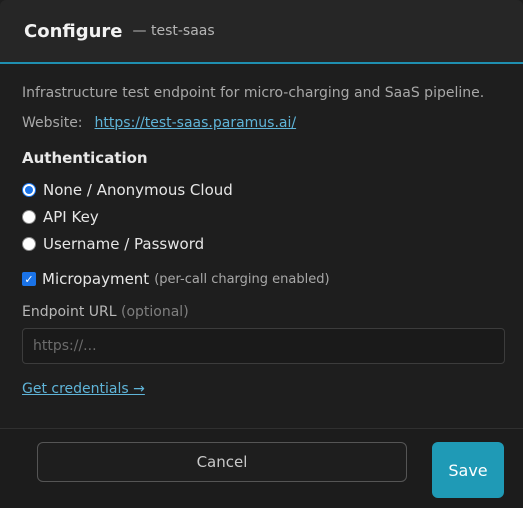 This screenshot has width=523, height=508. I want to click on dialog-header: Configure — test-saas, so click(261, 32).